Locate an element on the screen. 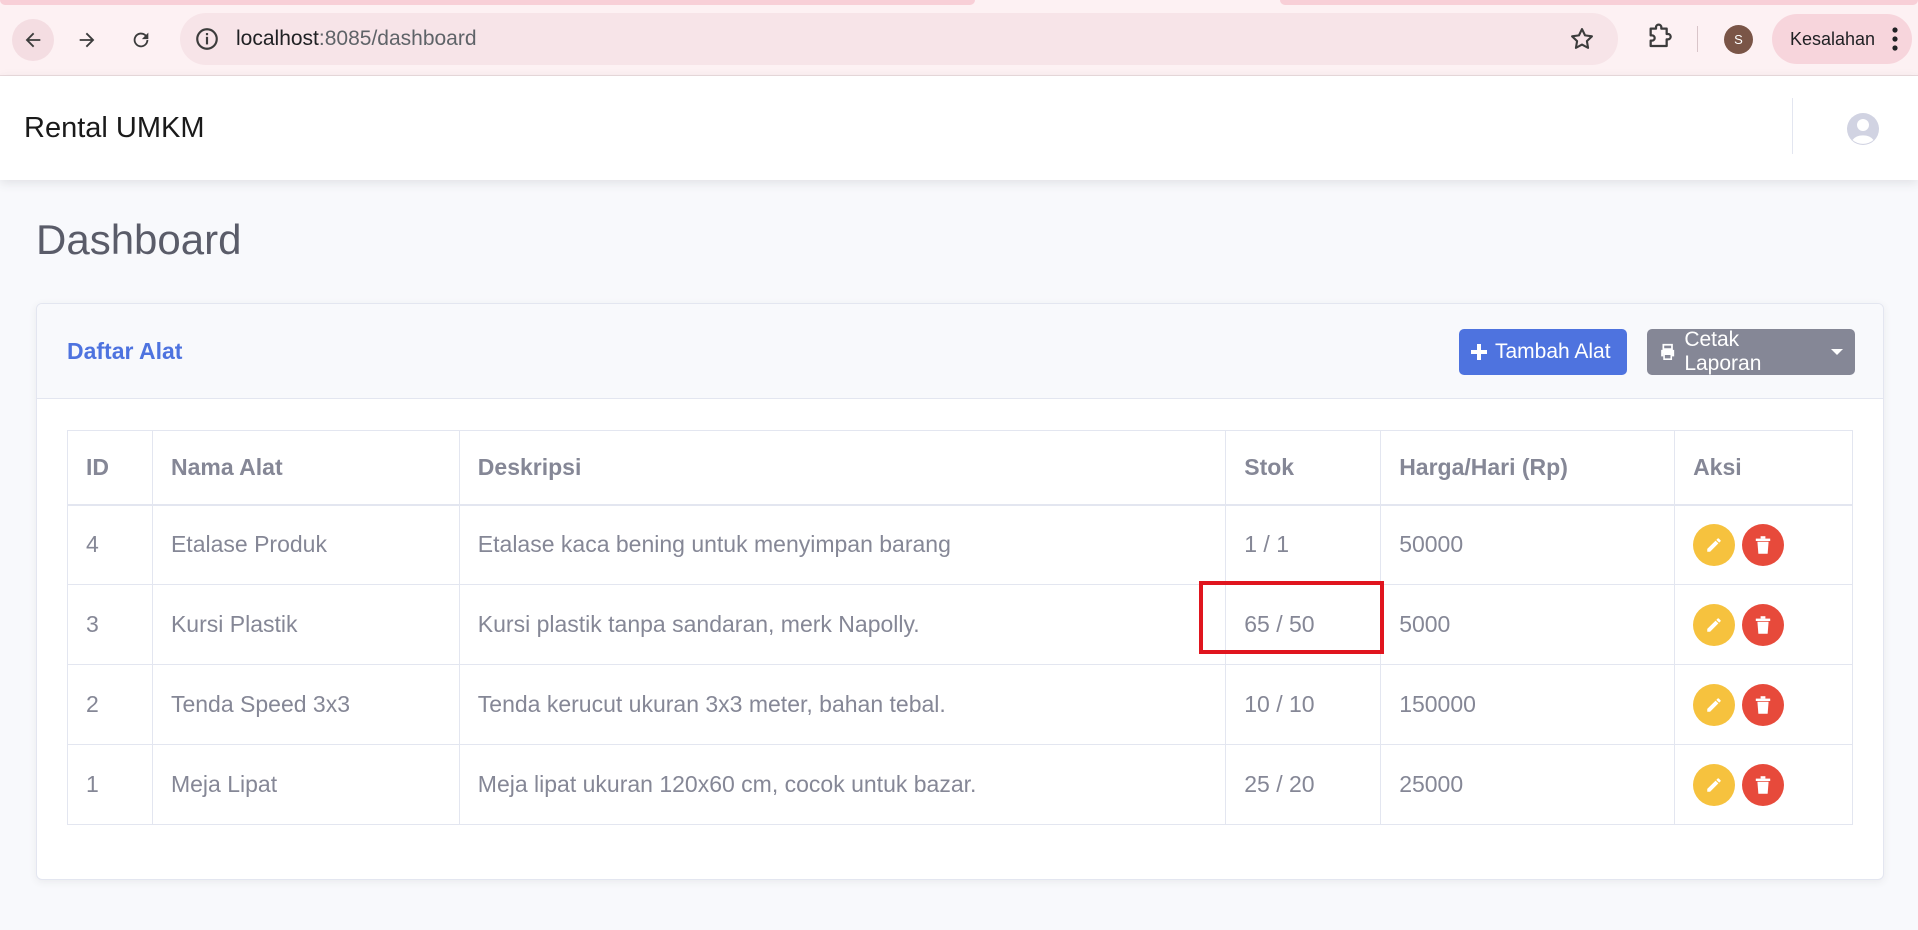  printer-icon is located at coordinates (1668, 352).